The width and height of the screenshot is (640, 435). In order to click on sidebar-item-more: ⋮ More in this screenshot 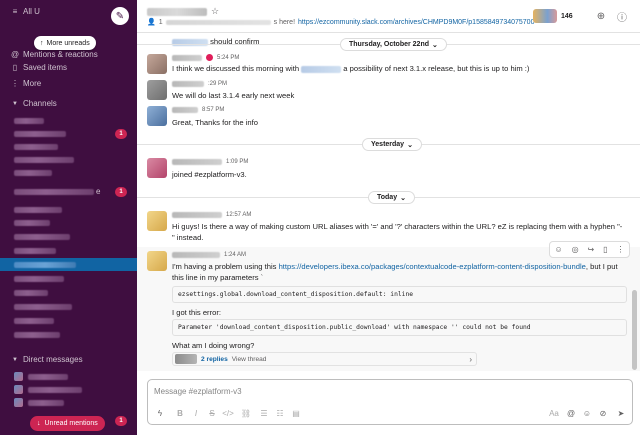, I will do `click(68, 83)`.